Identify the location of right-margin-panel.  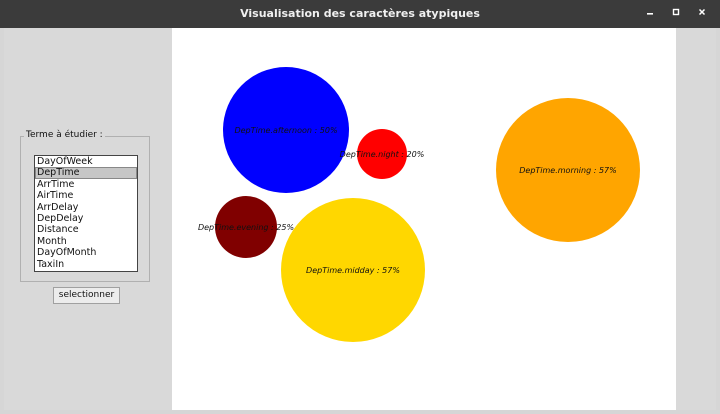
(696, 219).